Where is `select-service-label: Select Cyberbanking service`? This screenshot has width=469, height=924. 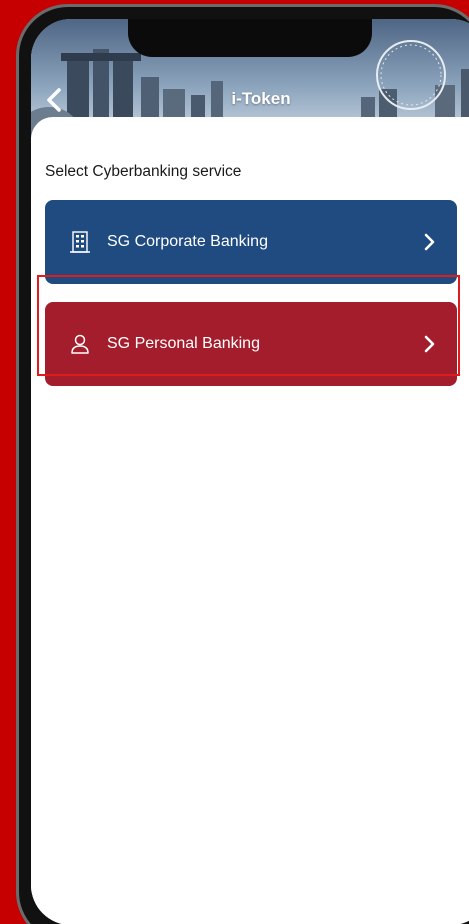 select-service-label: Select Cyberbanking service is located at coordinates (143, 171).